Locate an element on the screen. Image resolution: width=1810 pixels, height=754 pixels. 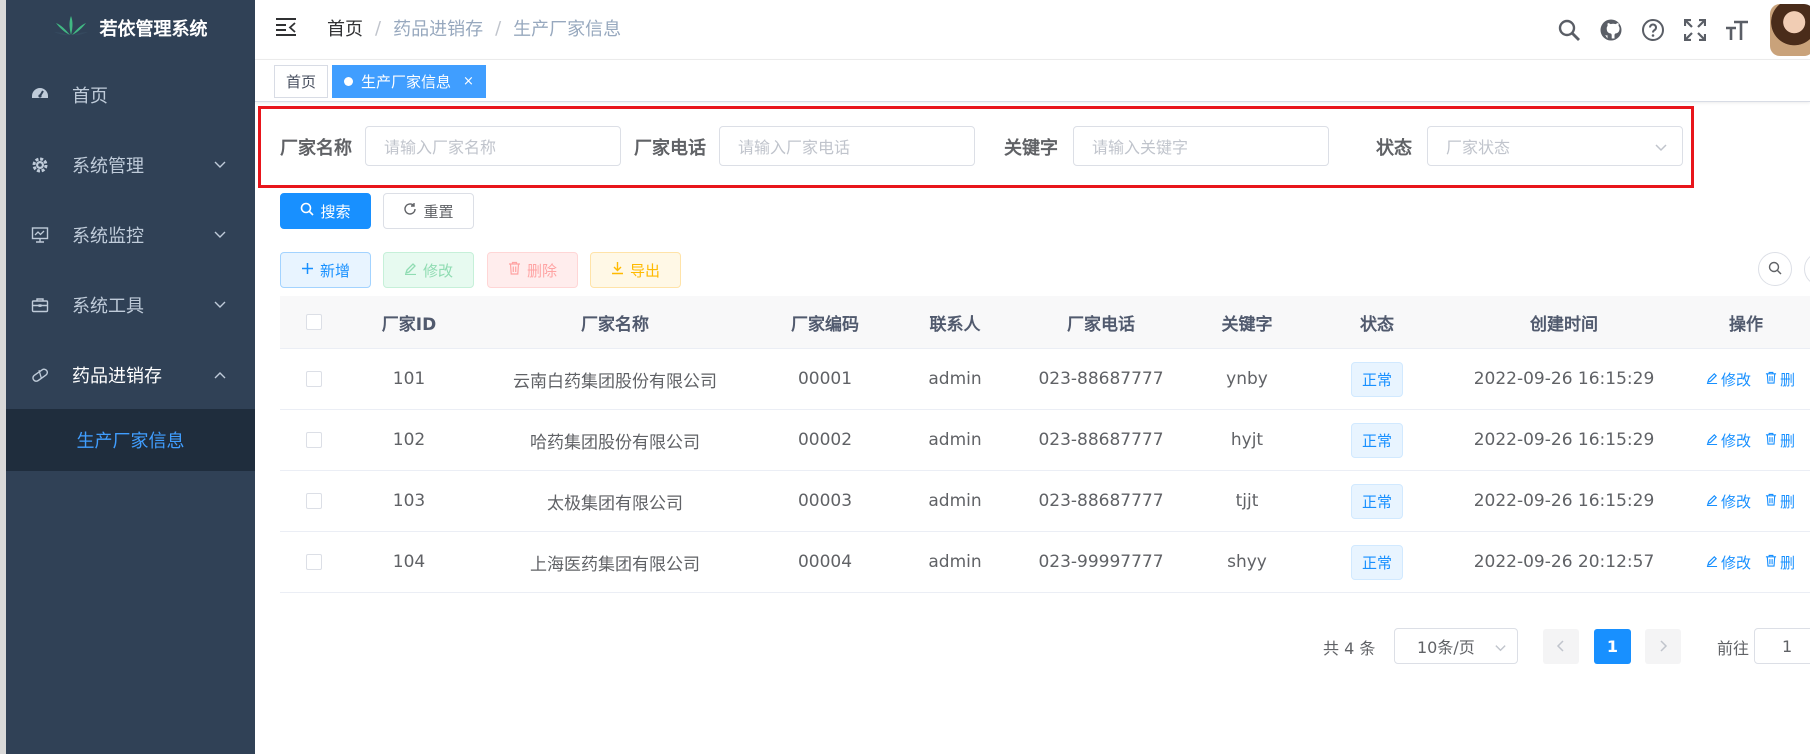
breadcrumb-home: 首页 is located at coordinates (345, 28).